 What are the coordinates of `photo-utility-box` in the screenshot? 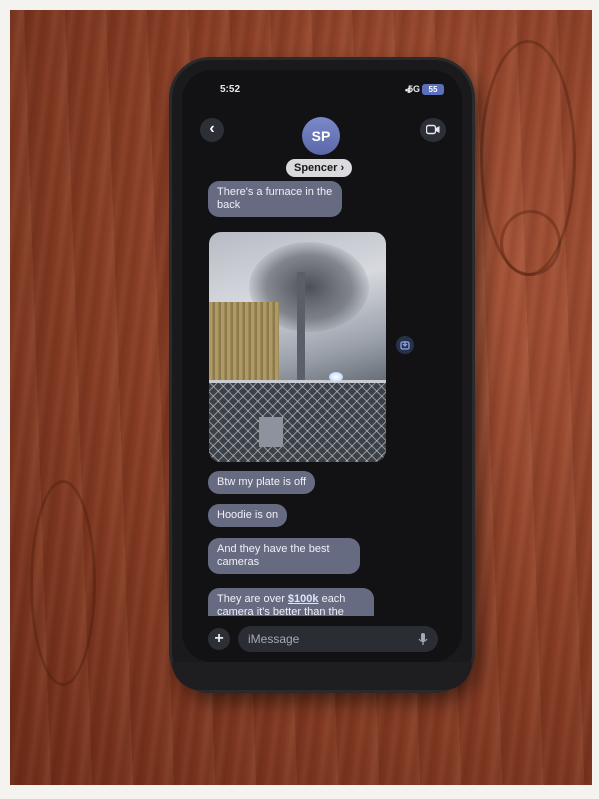 It's located at (271, 432).